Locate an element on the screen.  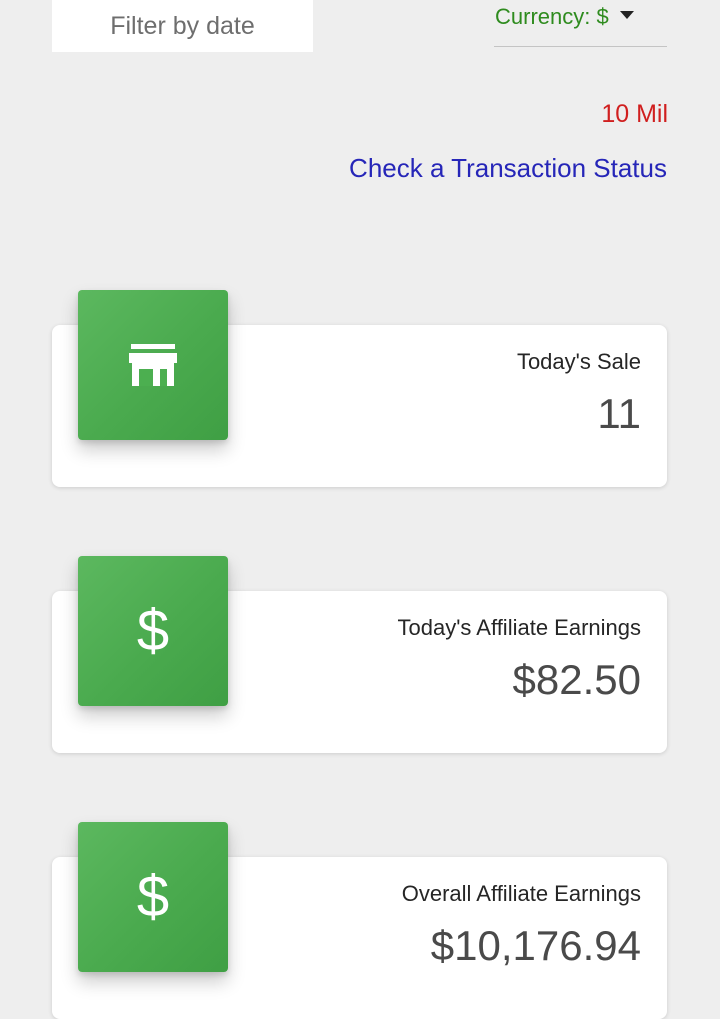
filter-by-date-input is located at coordinates (182, 26).